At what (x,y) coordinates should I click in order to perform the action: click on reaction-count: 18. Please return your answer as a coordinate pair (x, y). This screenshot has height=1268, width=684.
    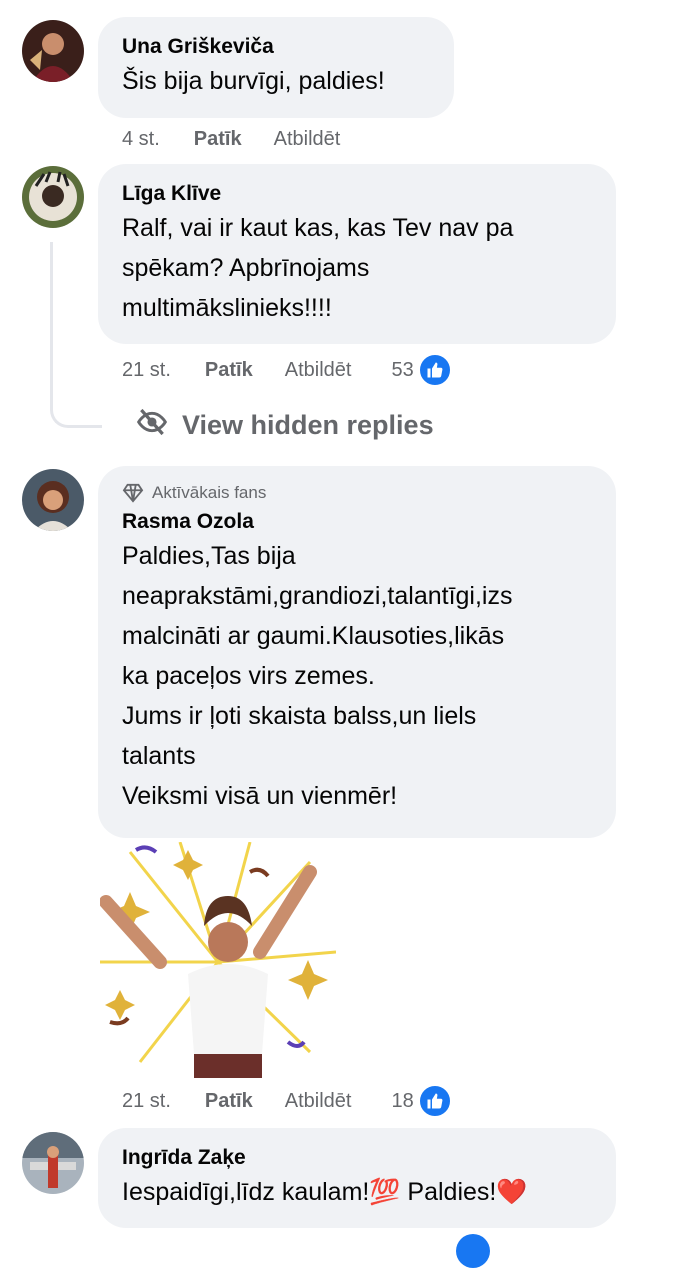
    Looking at the image, I should click on (402, 1101).